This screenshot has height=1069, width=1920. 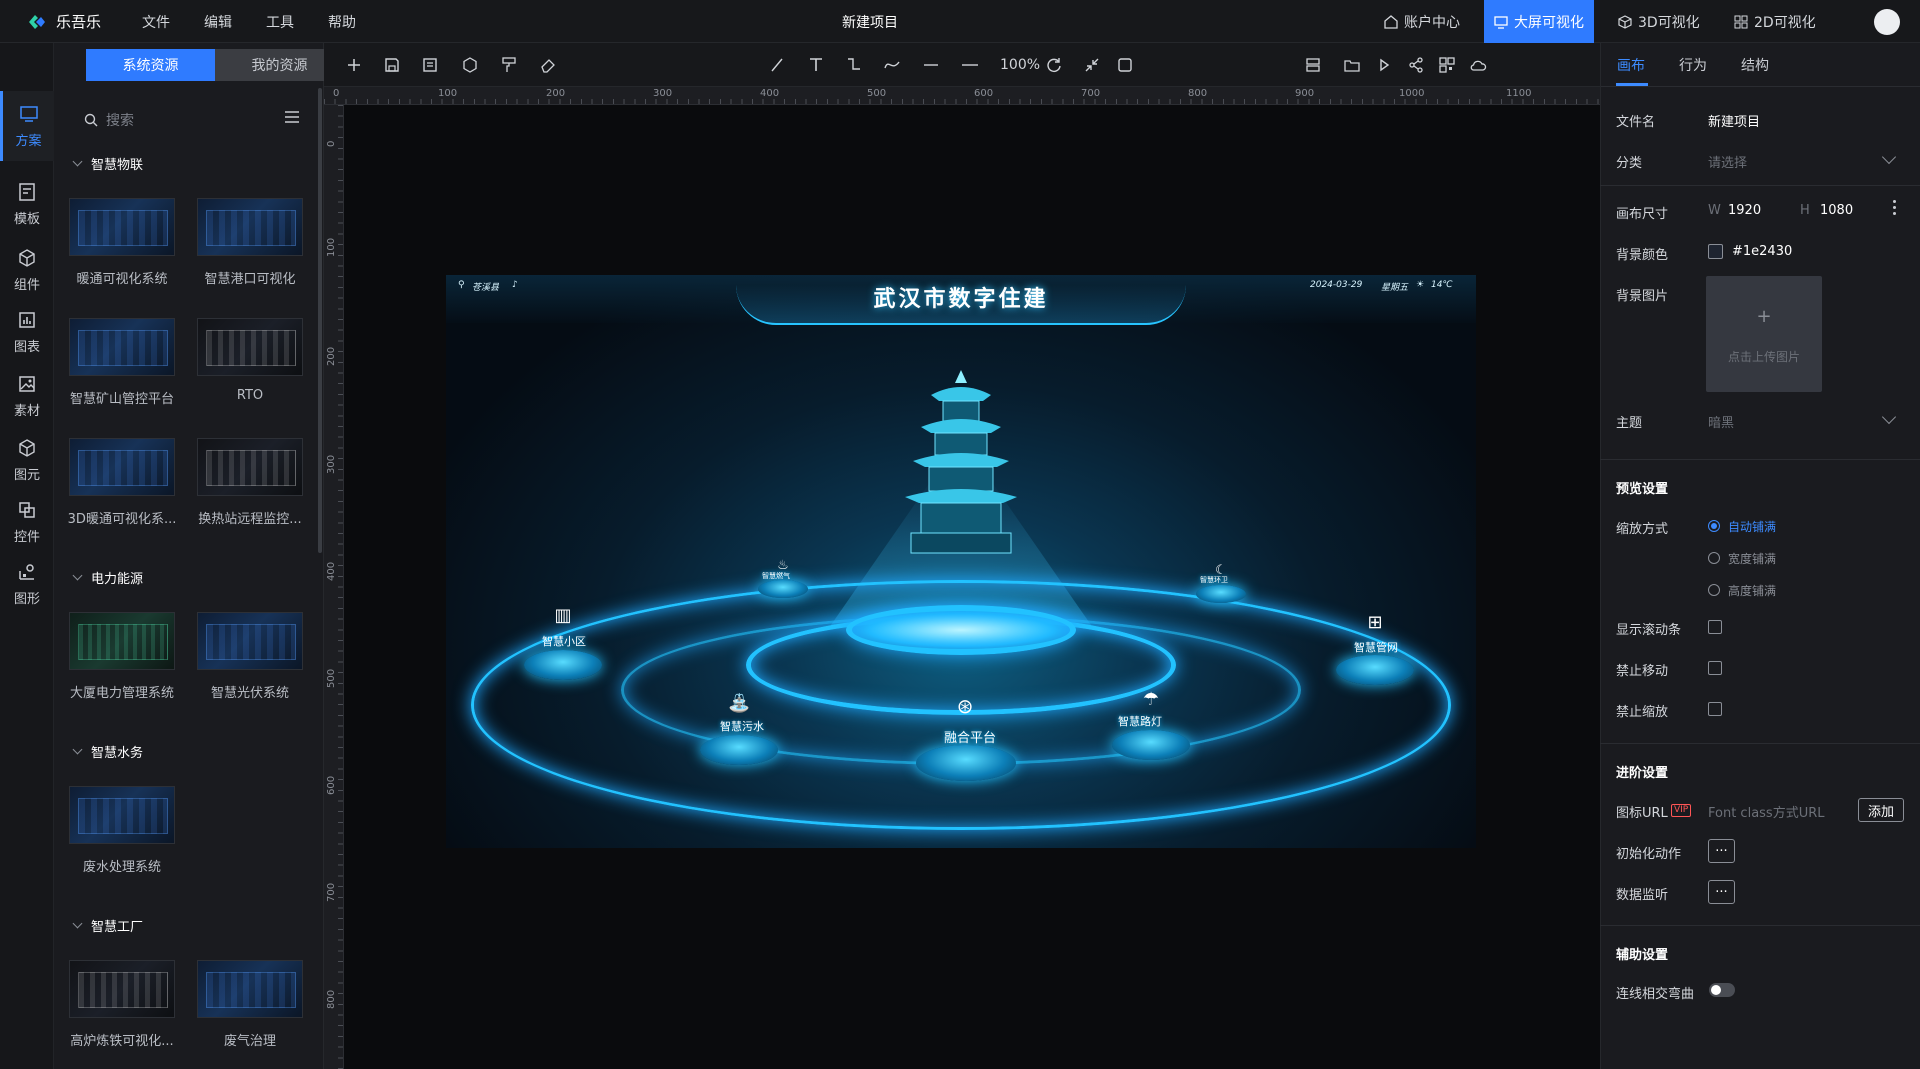 I want to click on cloud-button, so click(x=1478, y=65).